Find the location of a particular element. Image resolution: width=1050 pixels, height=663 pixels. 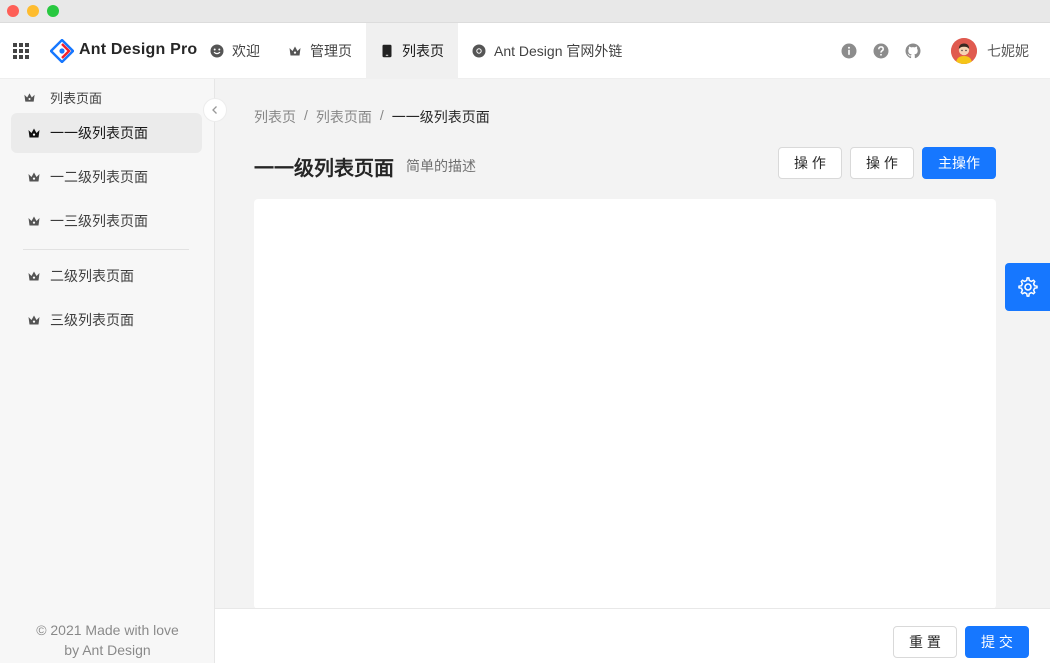

sidebar-item-label: 三级列表页面 is located at coordinates (92, 320).